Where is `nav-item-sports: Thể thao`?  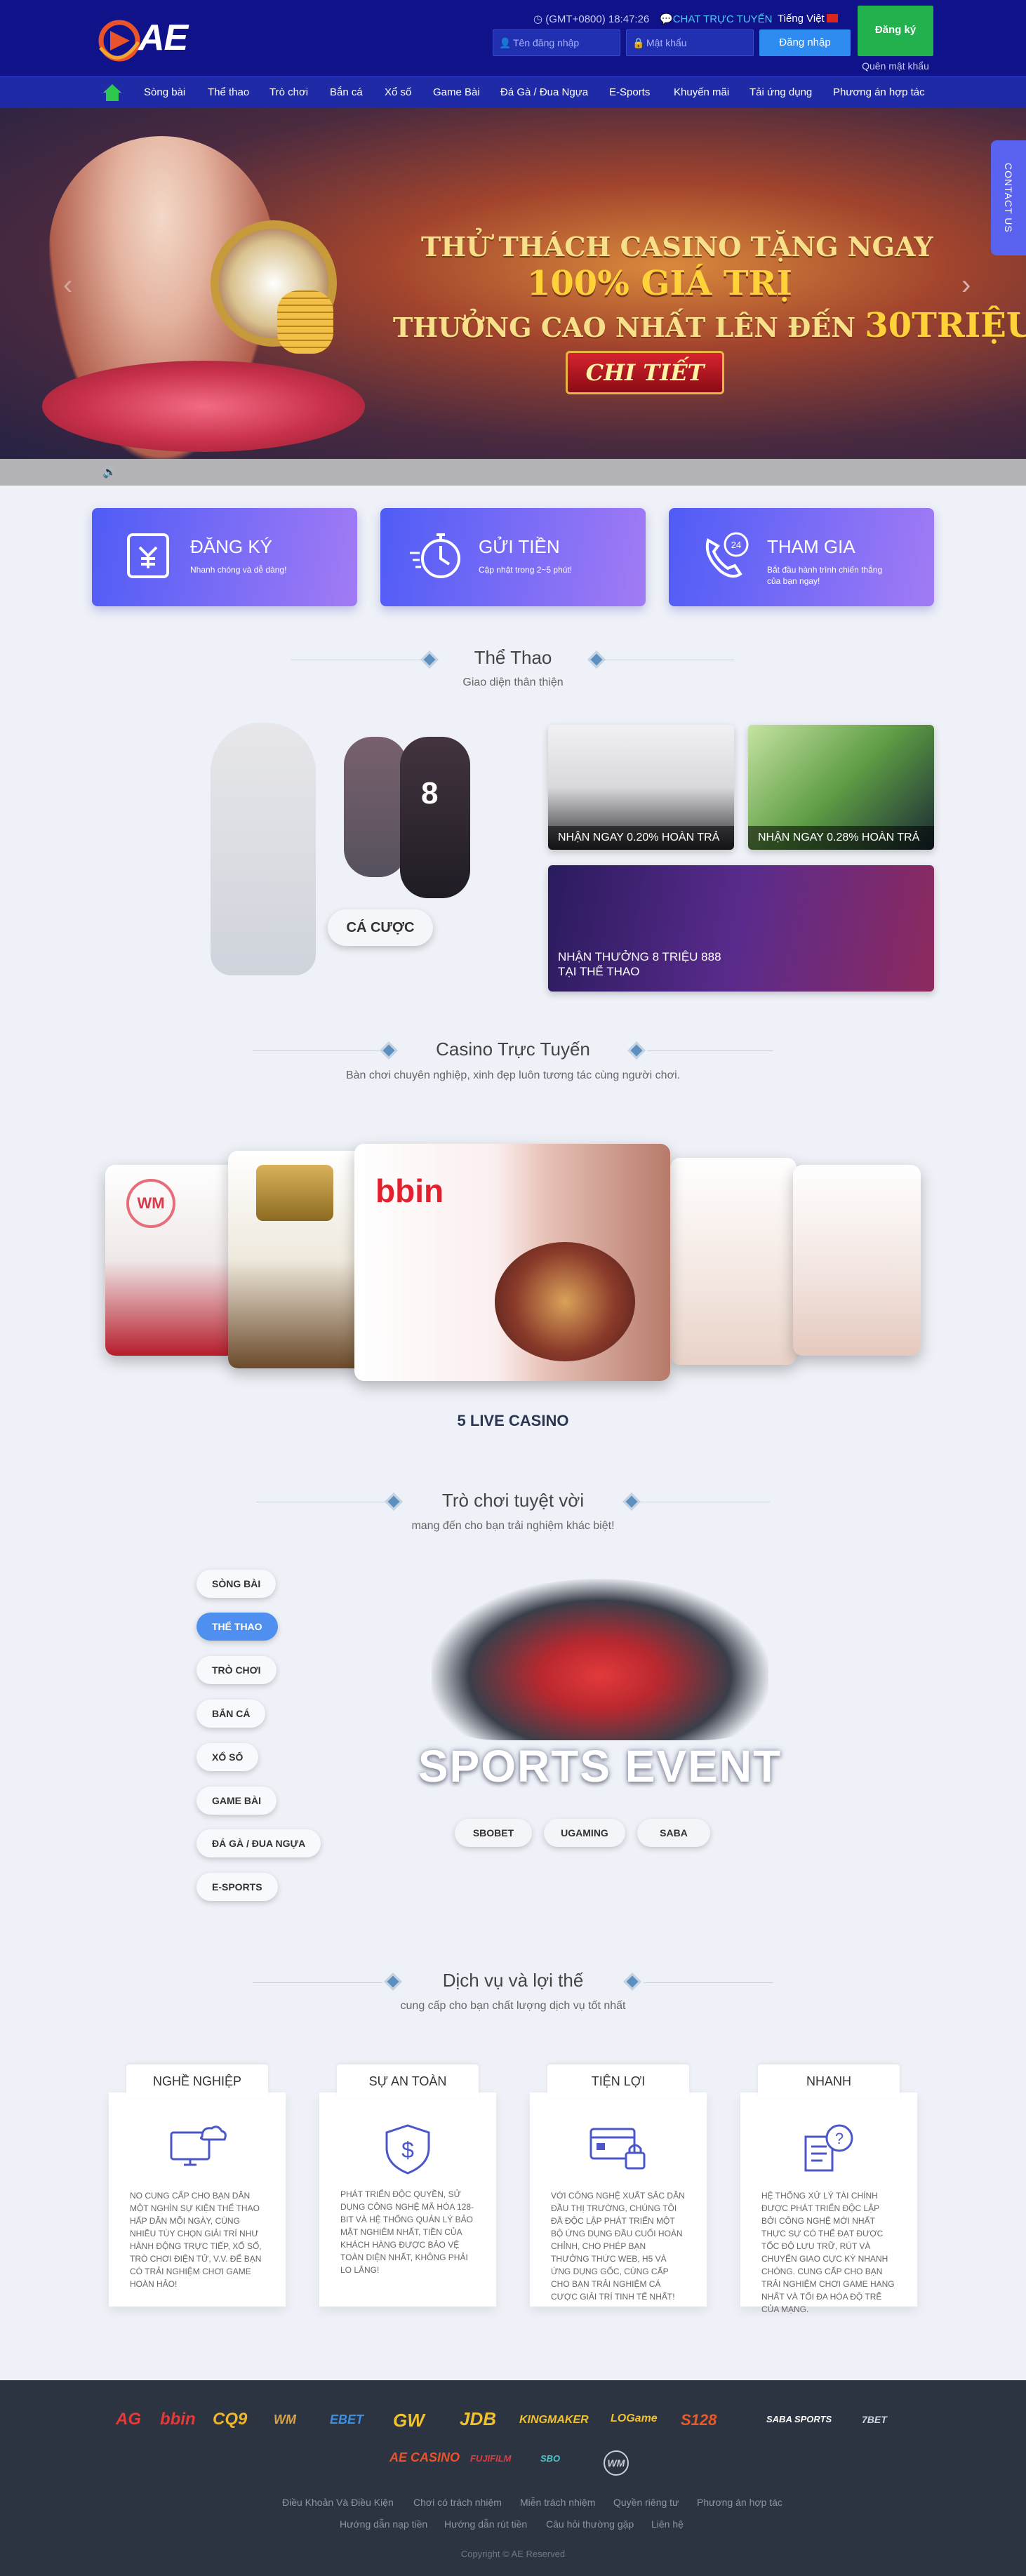
nav-item-sports: Thể thao is located at coordinates (228, 92).